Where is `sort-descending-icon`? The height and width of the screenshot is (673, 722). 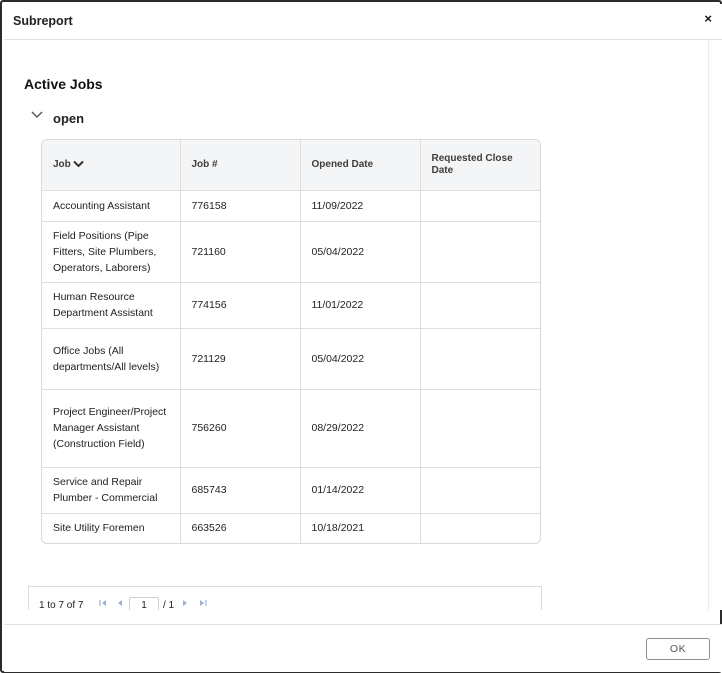
sort-descending-icon is located at coordinates (78, 164).